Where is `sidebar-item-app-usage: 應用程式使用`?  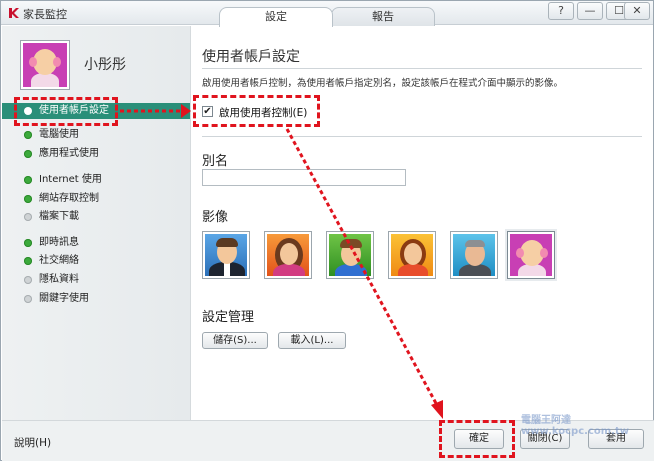 sidebar-item-app-usage: 應用程式使用 is located at coordinates (96, 154).